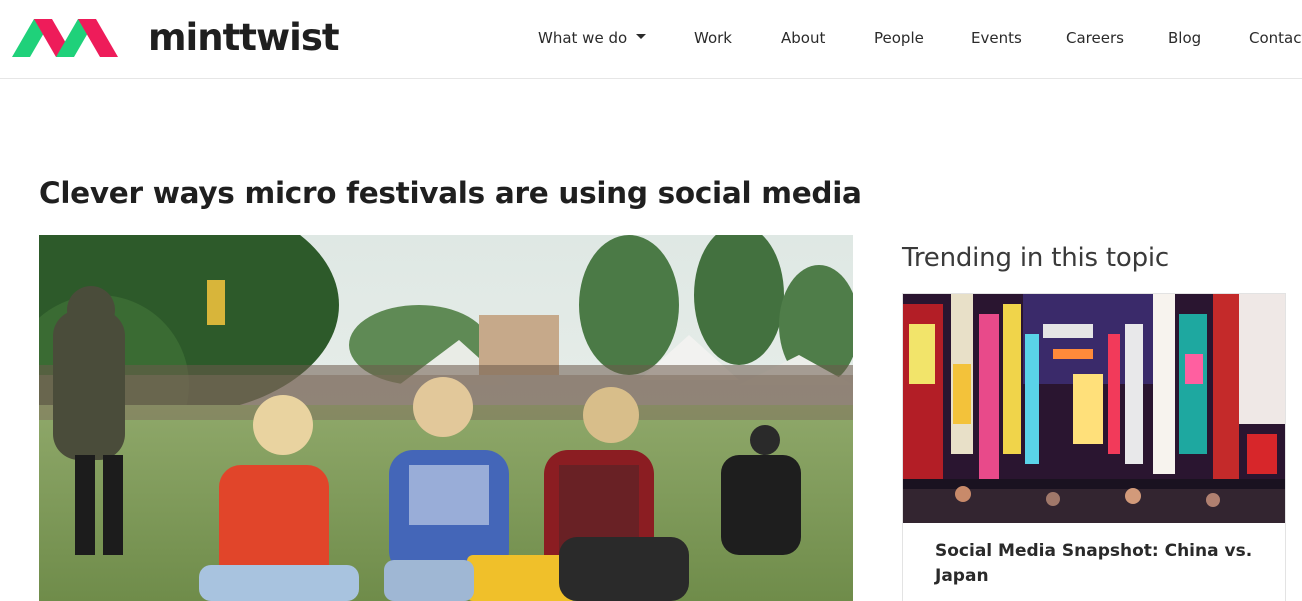 This screenshot has width=1302, height=601. What do you see at coordinates (641, 36) in the screenshot?
I see `caret-down-icon` at bounding box center [641, 36].